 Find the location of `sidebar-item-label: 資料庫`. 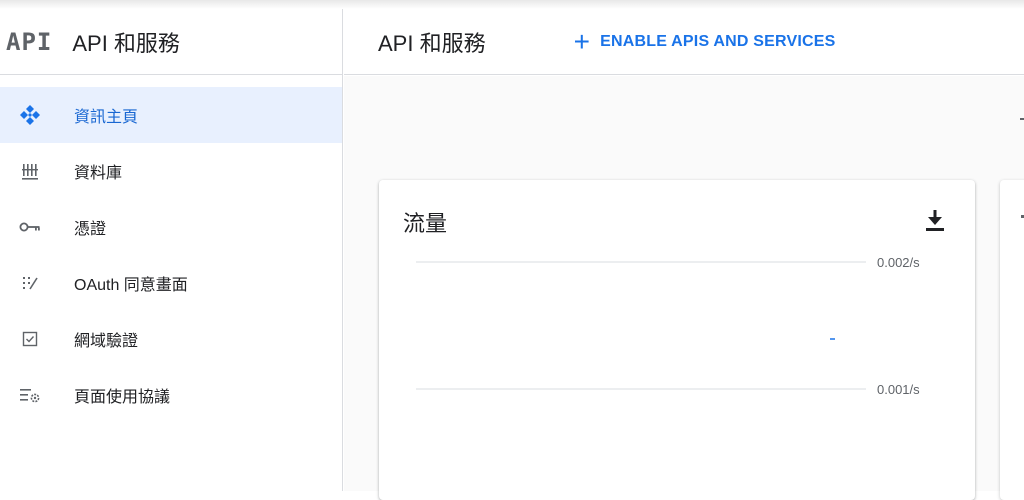

sidebar-item-label: 資料庫 is located at coordinates (98, 173).